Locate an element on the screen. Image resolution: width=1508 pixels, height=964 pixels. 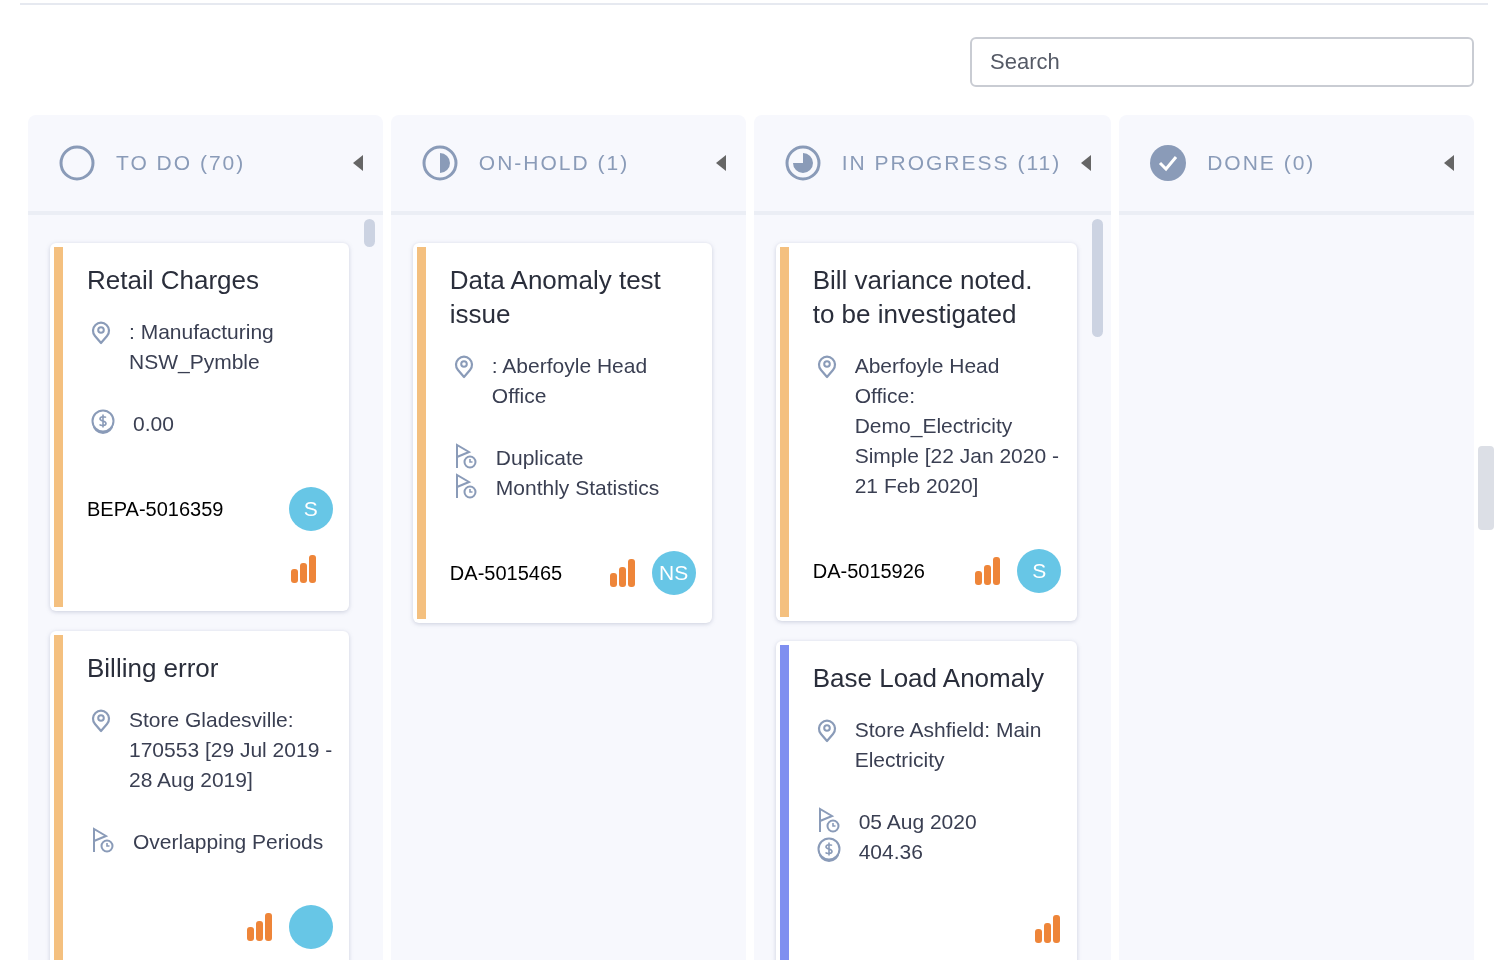
card-detail: Monthly Statistics is located at coordinates (577, 488).